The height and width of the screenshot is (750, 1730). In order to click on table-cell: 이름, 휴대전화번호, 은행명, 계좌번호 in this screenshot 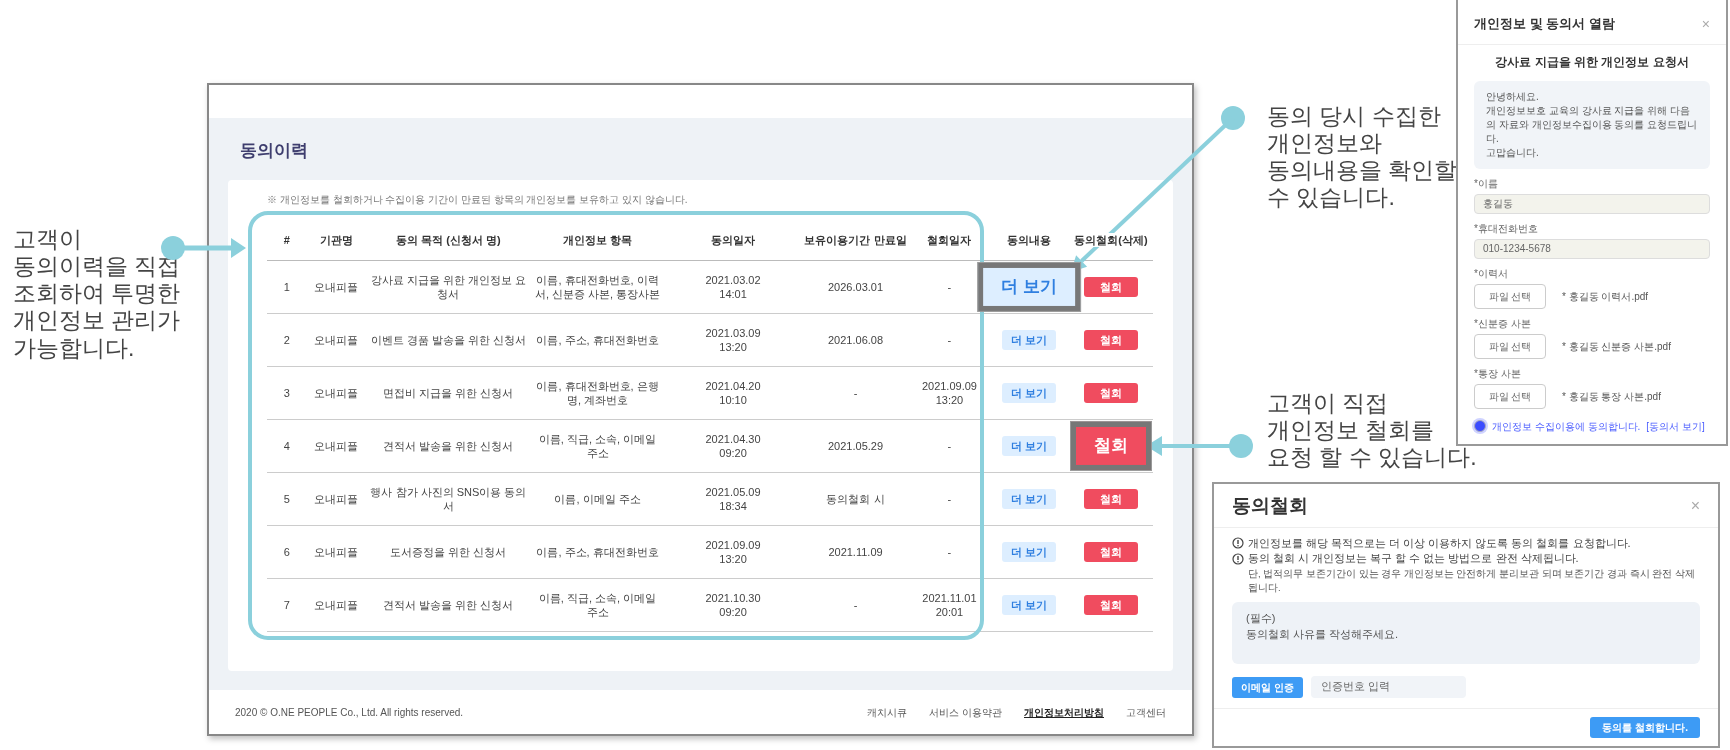, I will do `click(597, 393)`.